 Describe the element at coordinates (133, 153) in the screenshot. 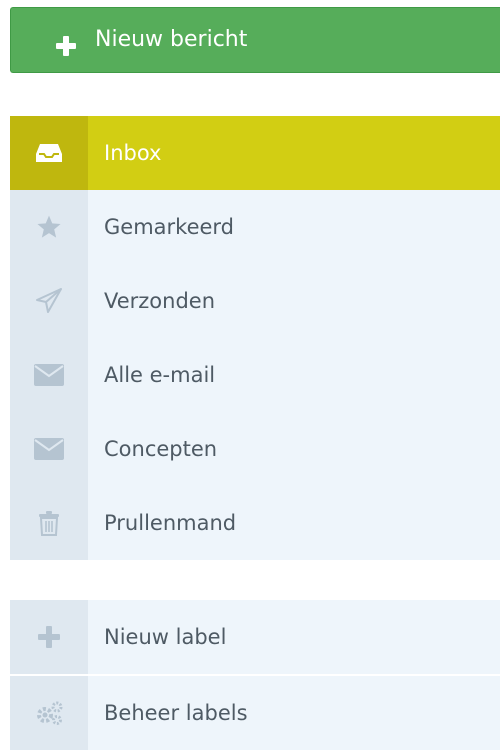

I see `folder-label: Inbox` at that location.